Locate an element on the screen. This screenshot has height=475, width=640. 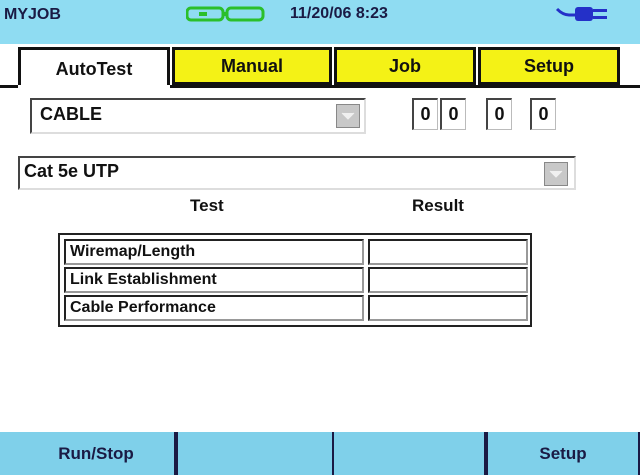
softkey-label: Setup is located at coordinates (563, 453).